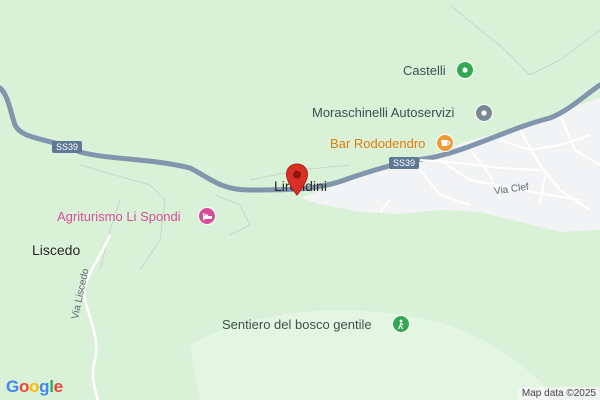  I want to click on hiker-icon, so click(401, 324).